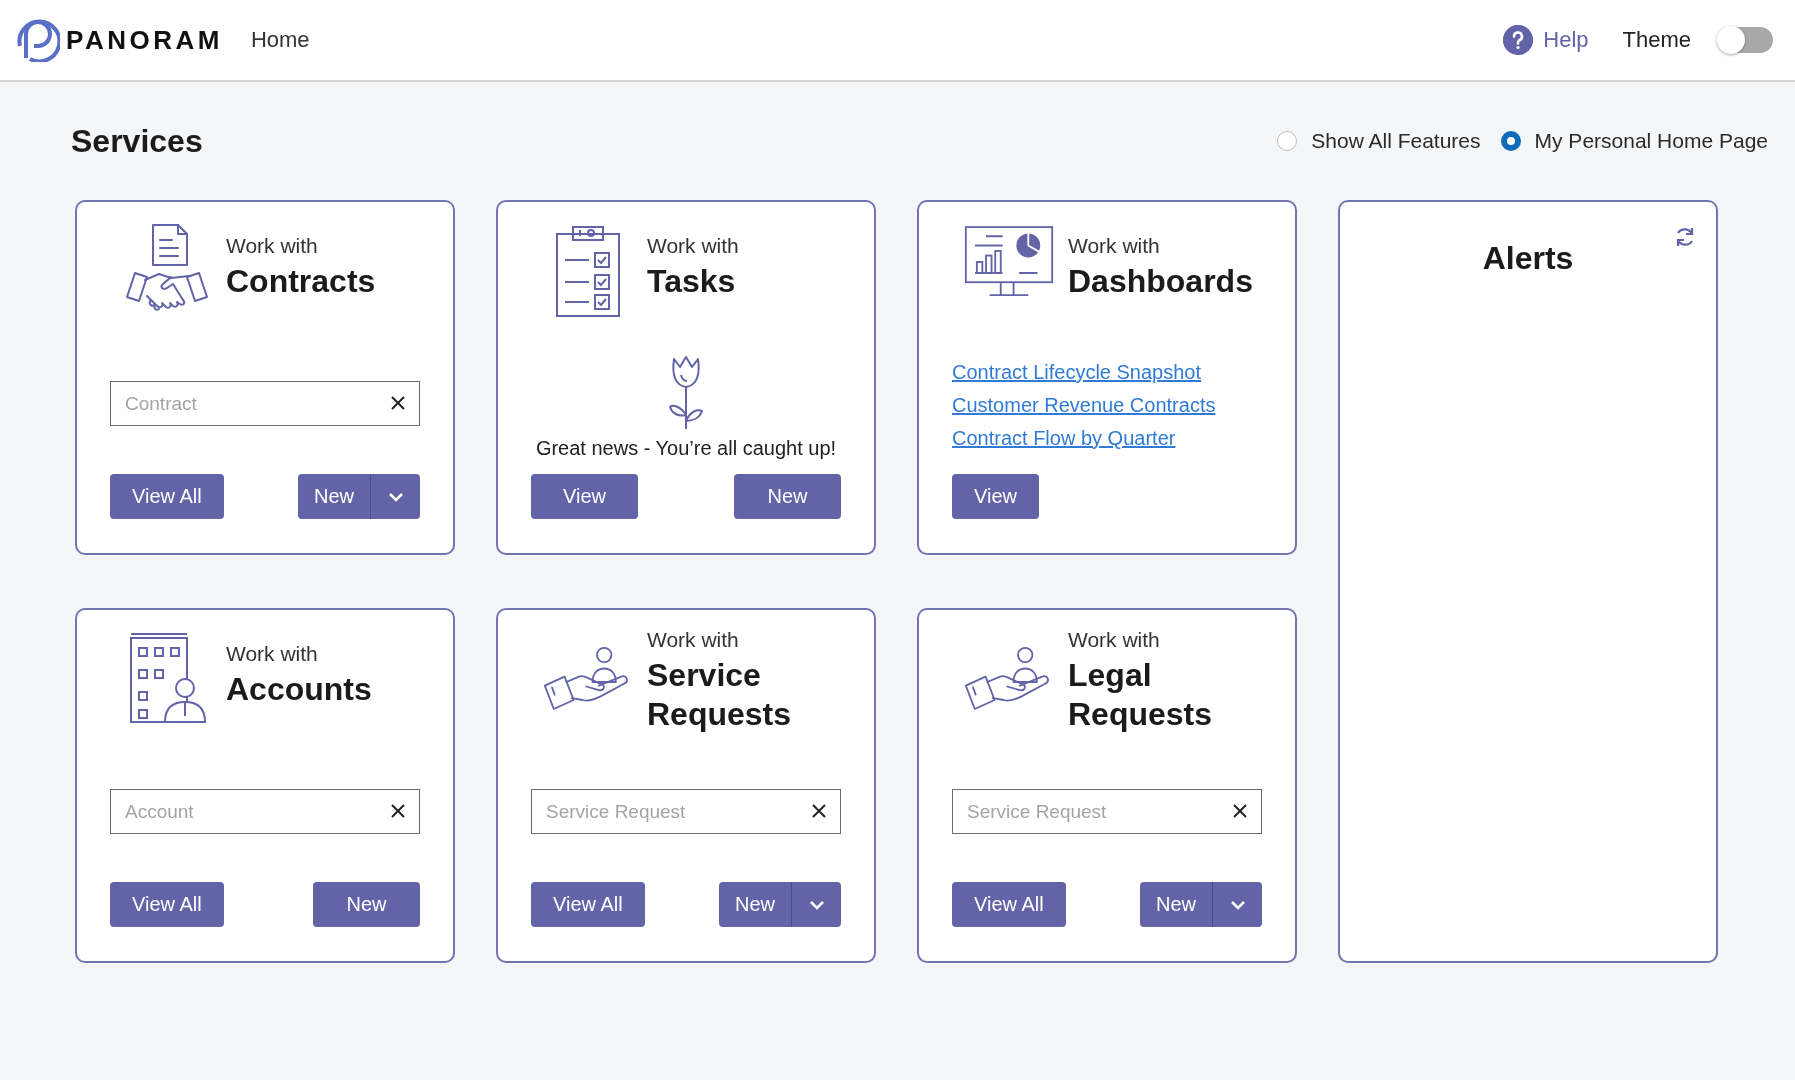 This screenshot has width=1795, height=1080. What do you see at coordinates (280, 40) in the screenshot?
I see `home-link: Home` at bounding box center [280, 40].